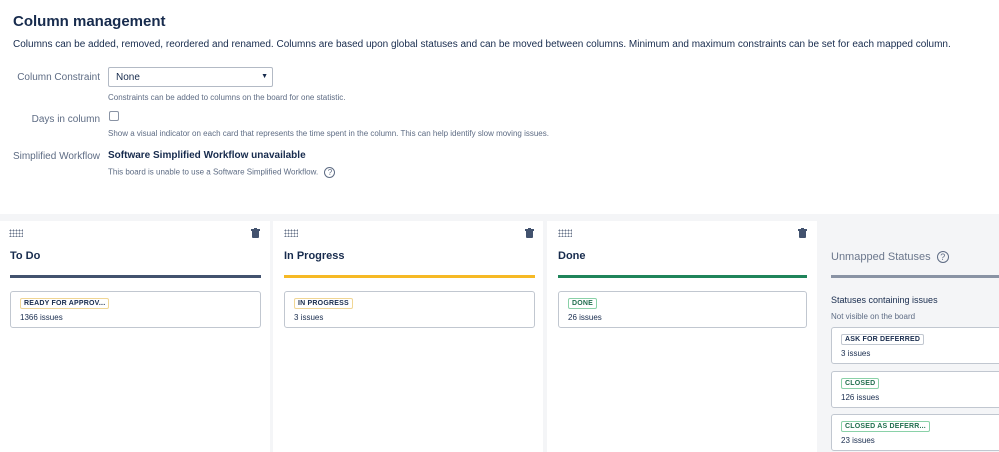 Image resolution: width=999 pixels, height=452 pixels. I want to click on unmapped-subtitle: Statuses containing issues, so click(884, 300).